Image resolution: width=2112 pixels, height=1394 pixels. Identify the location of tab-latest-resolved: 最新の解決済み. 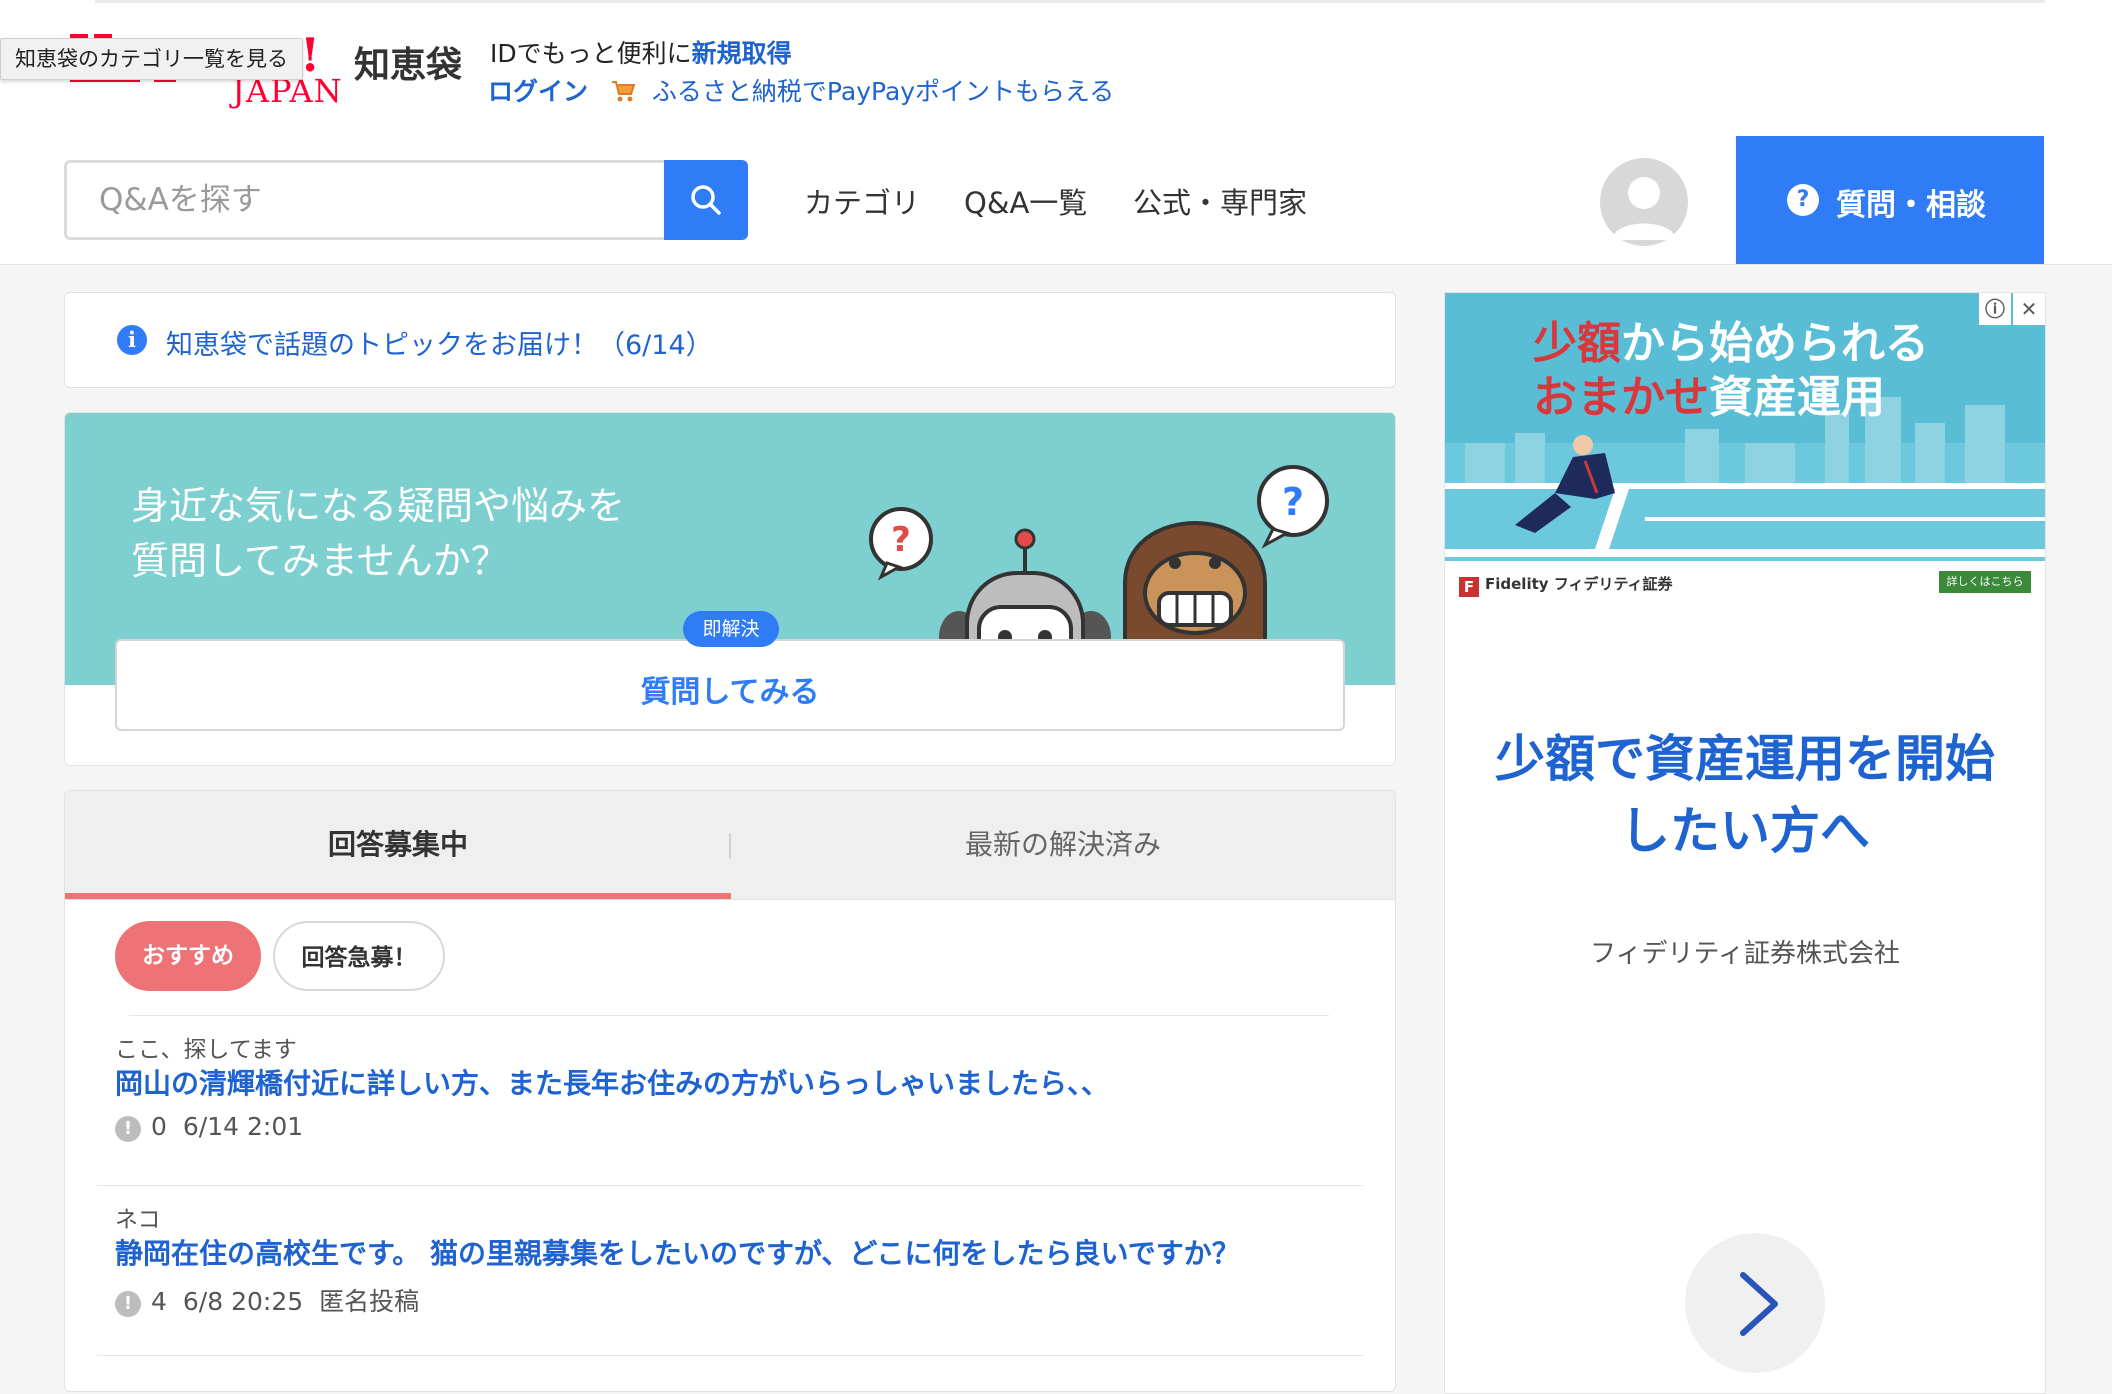
(1063, 845).